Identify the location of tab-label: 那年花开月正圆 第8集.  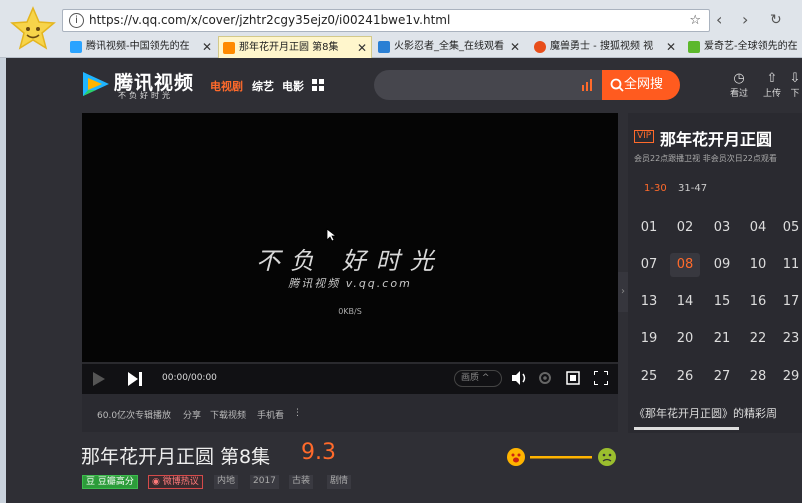
(289, 47).